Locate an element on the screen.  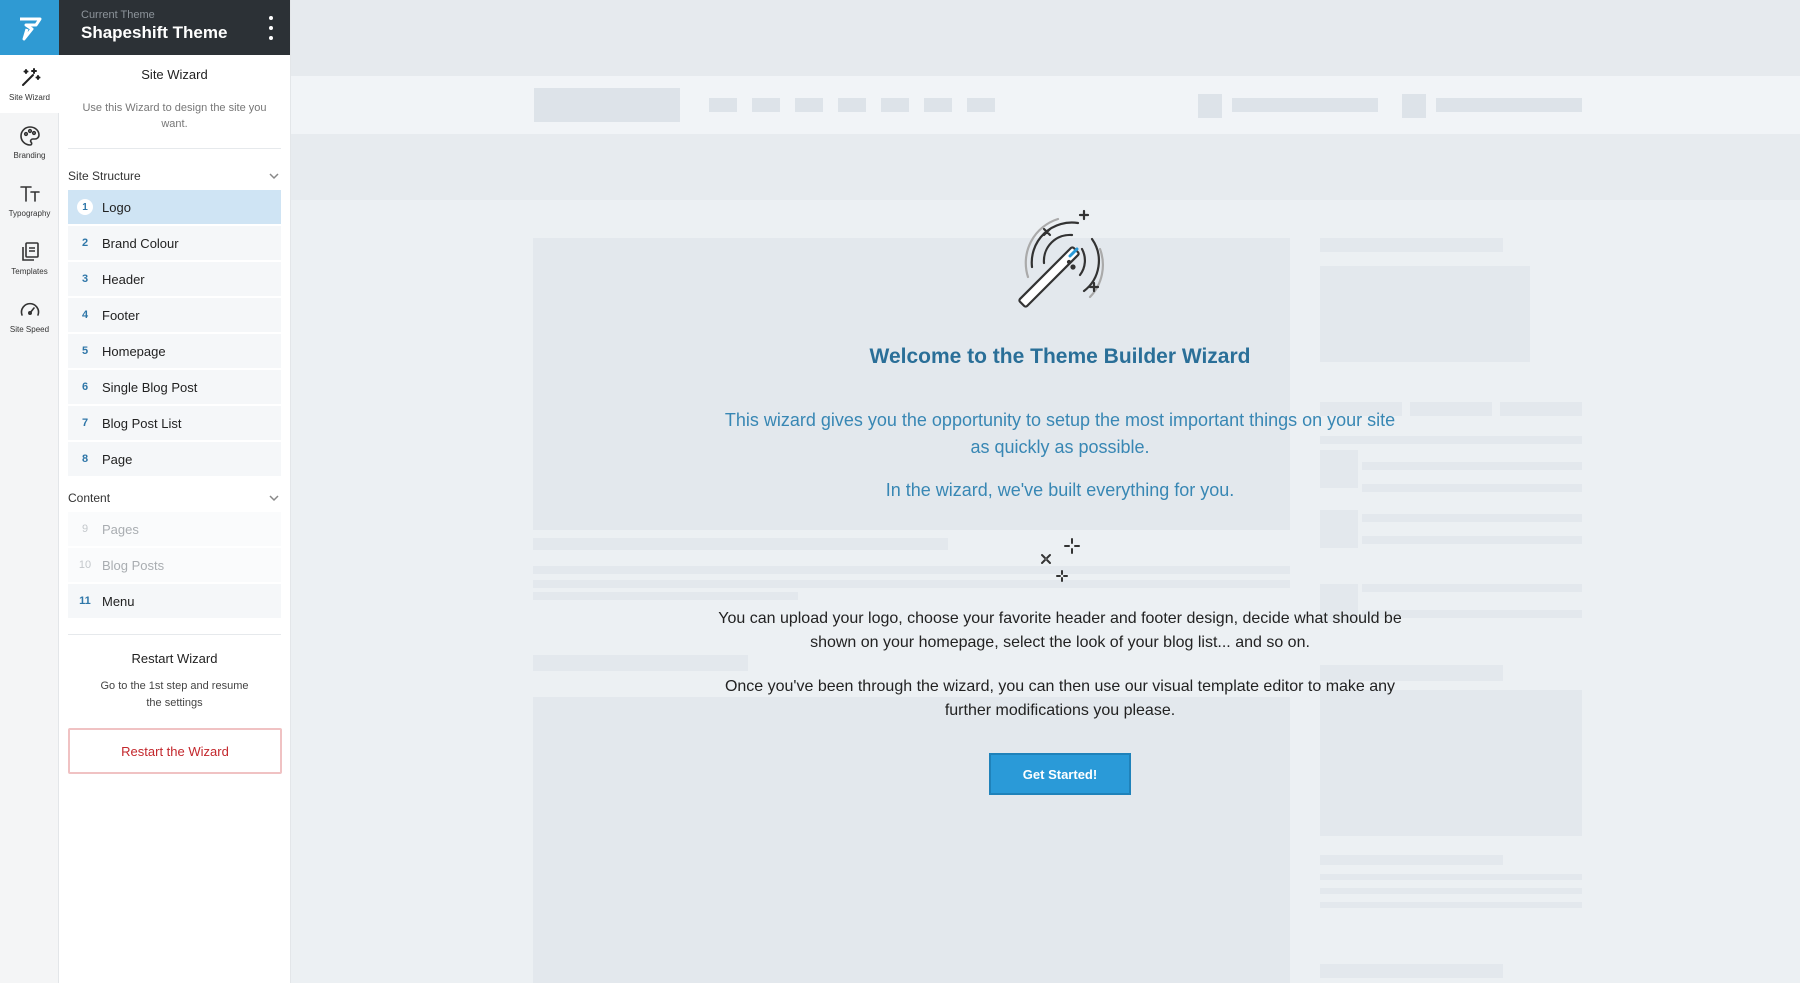
brand-logo-icon is located at coordinates (30, 28).